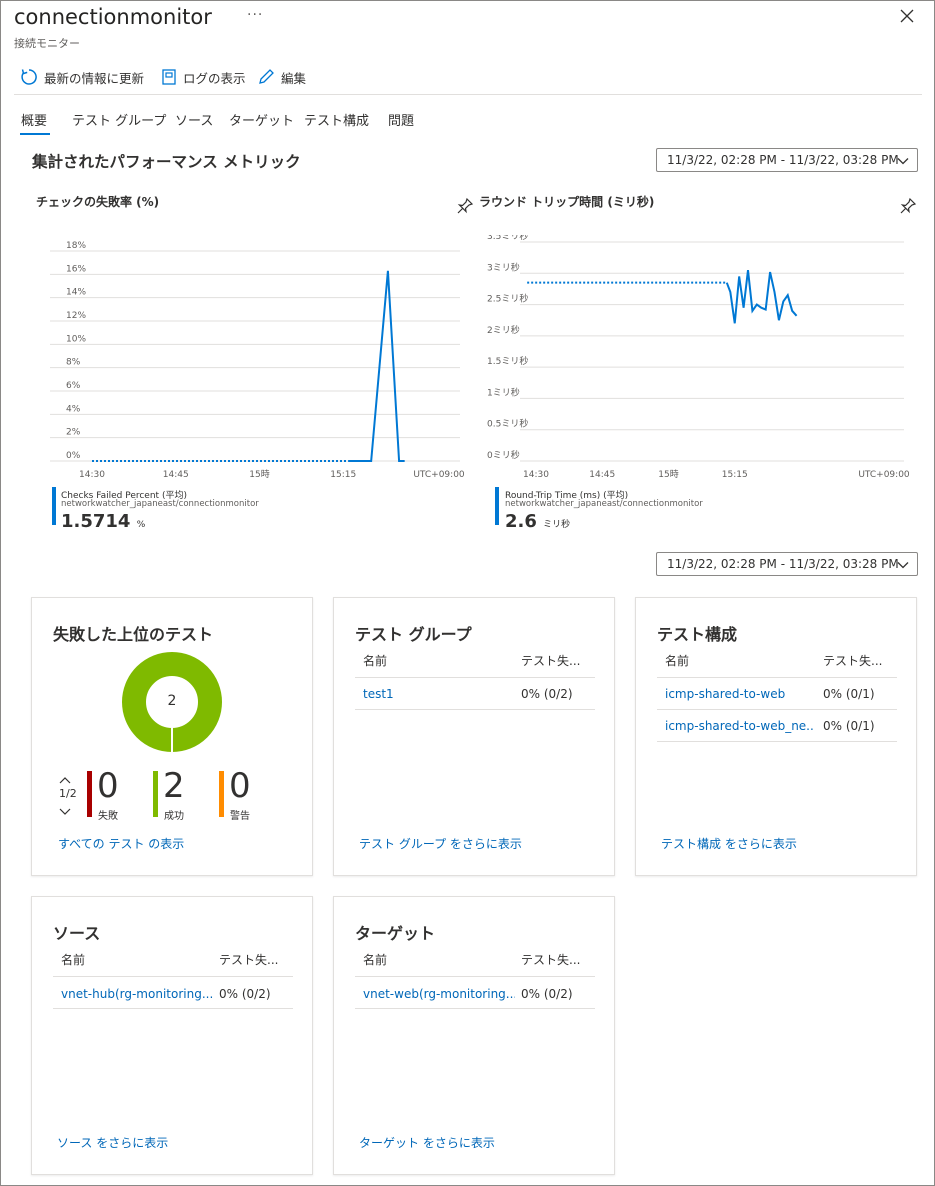 This screenshot has height=1186, width=935. Describe the element at coordinates (261, 119) in the screenshot. I see `tab-targets: ターゲット` at that location.